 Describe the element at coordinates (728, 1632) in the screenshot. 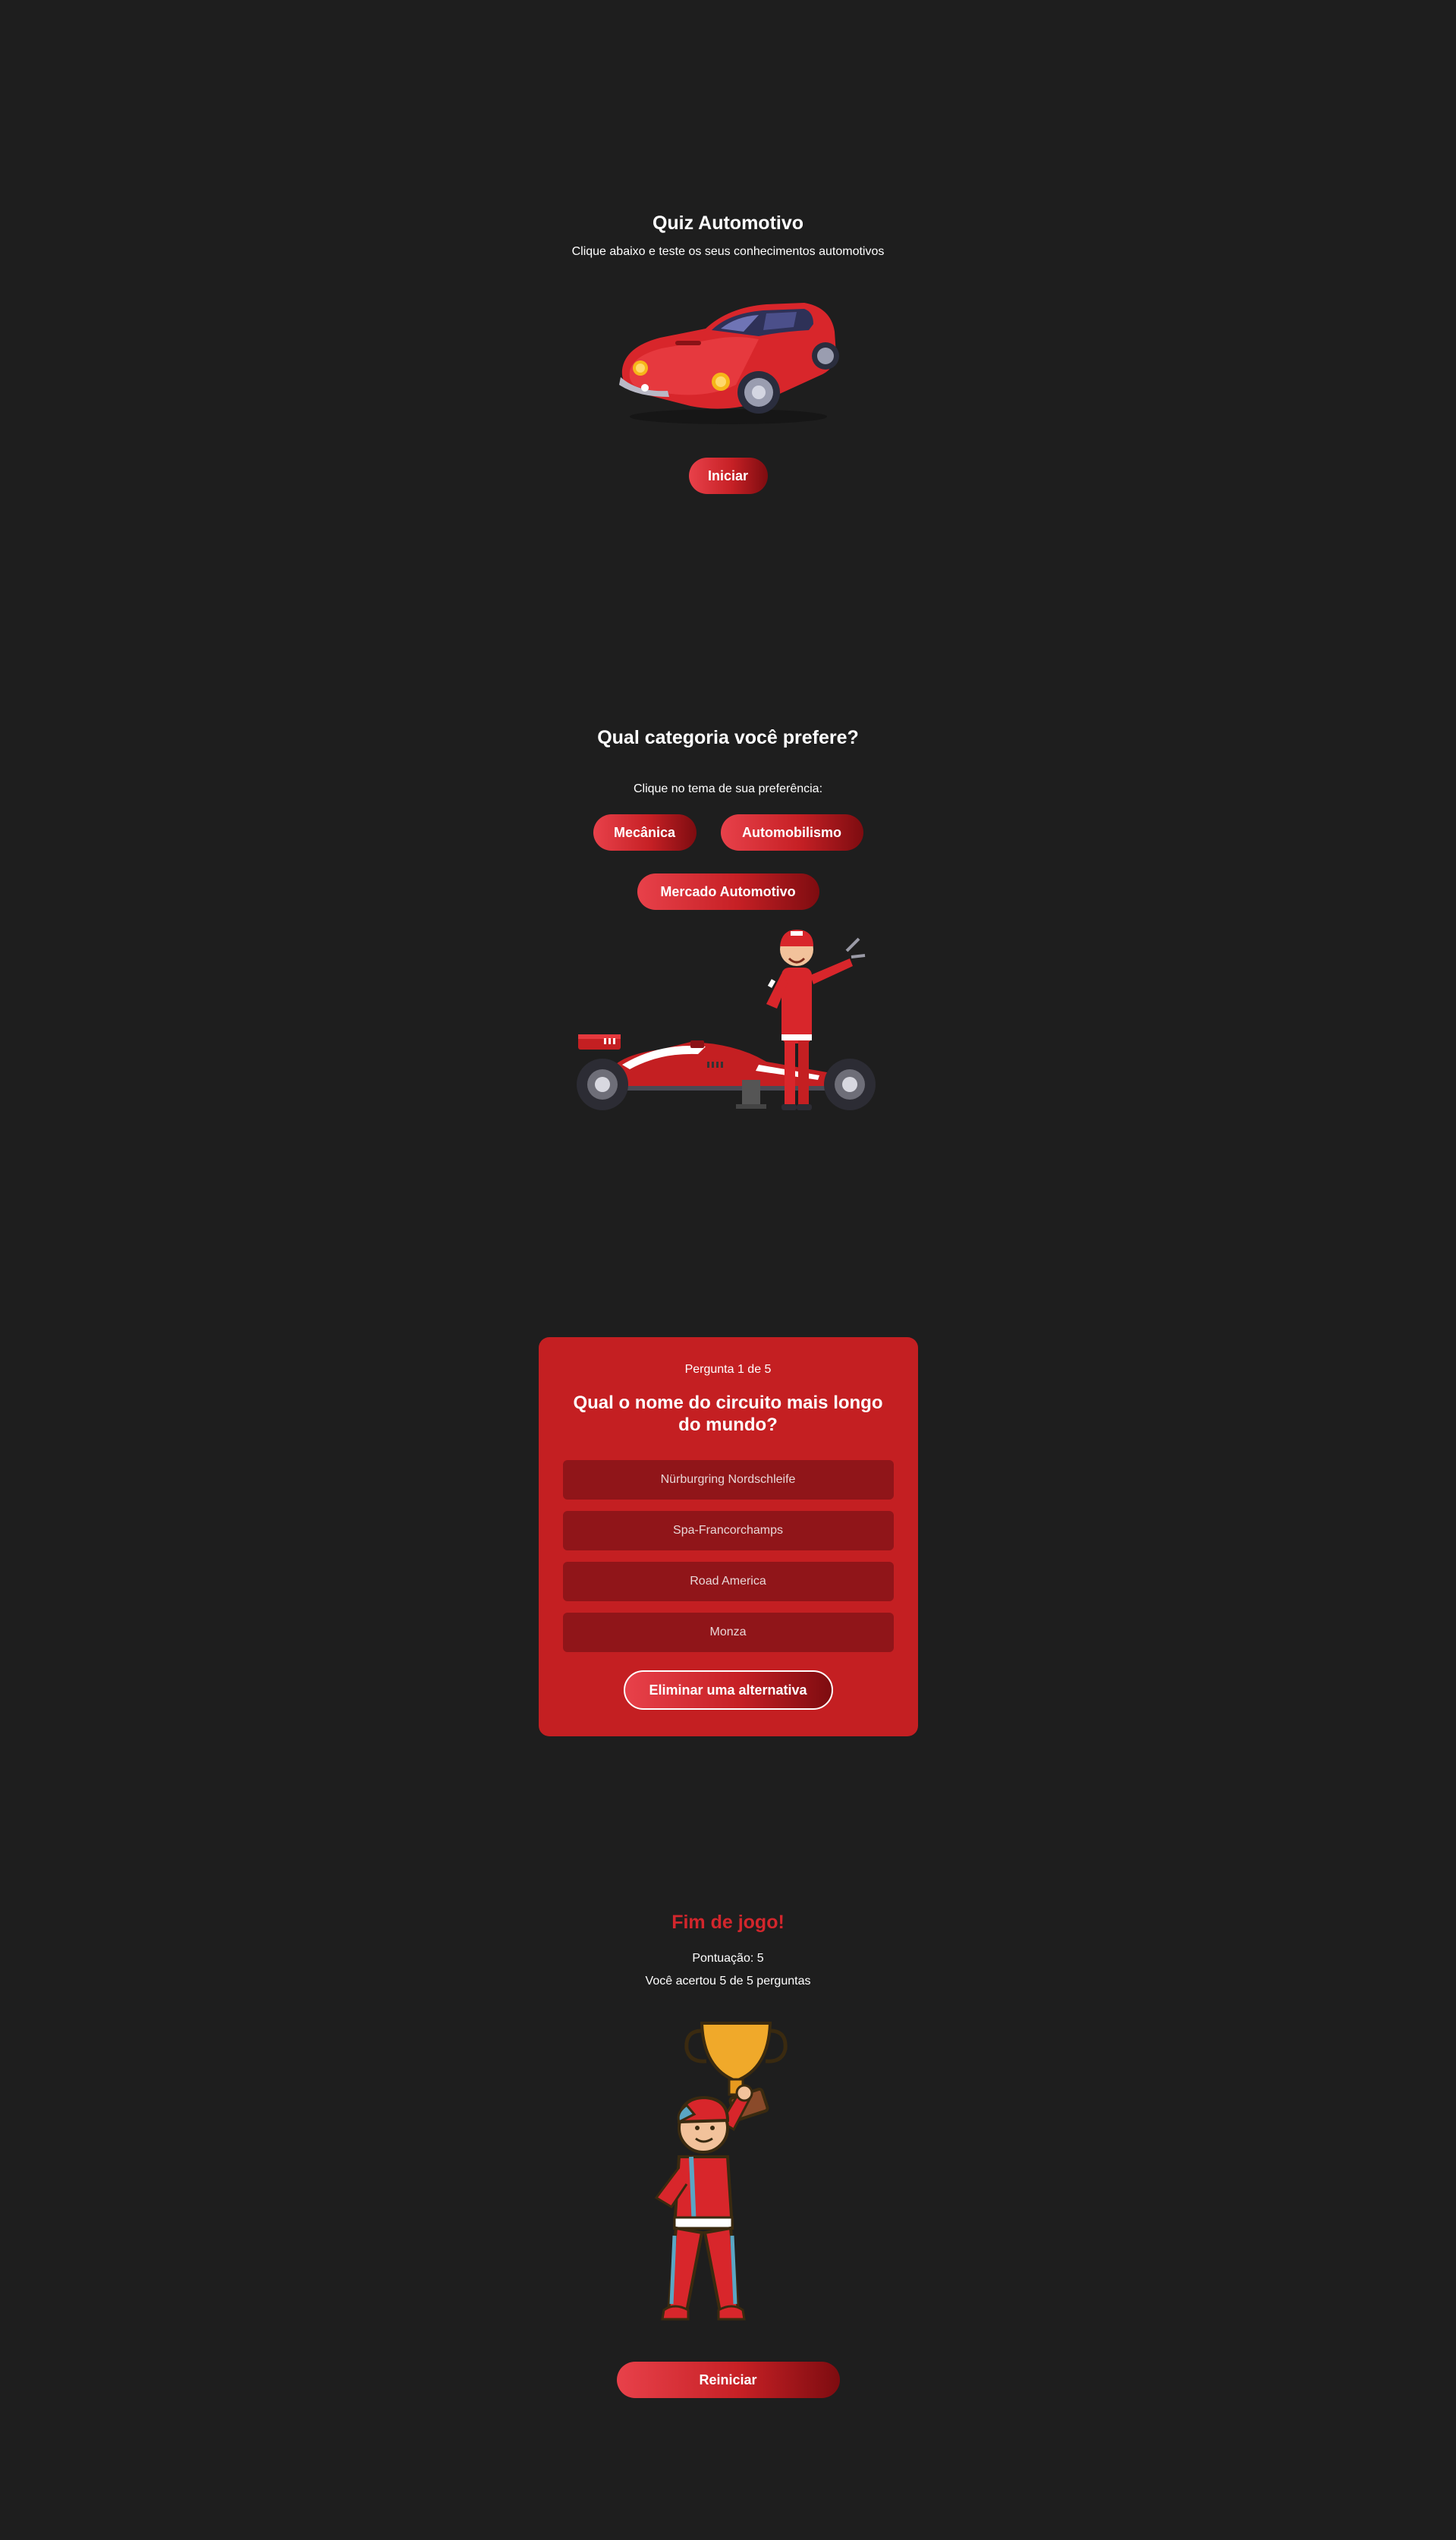

I see `answer-option-4: Monza` at that location.